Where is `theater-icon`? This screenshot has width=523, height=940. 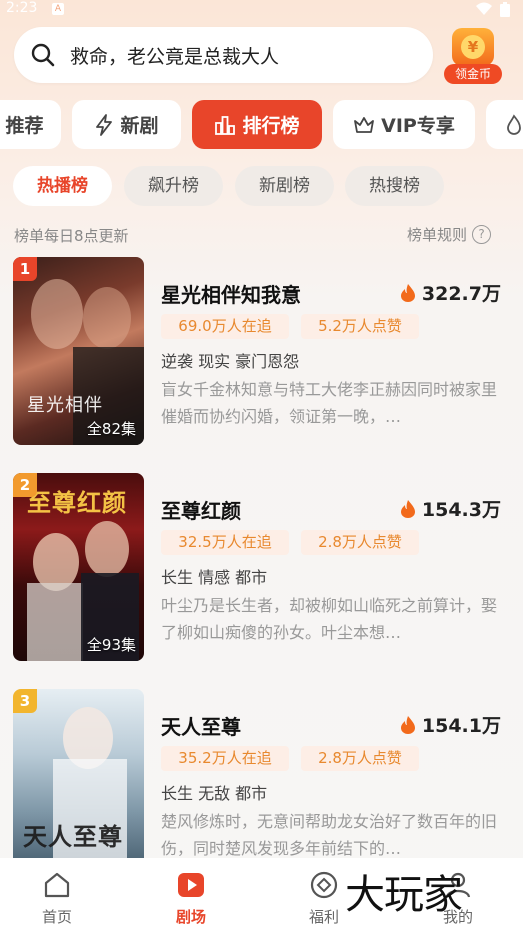
theater-icon is located at coordinates (191, 885).